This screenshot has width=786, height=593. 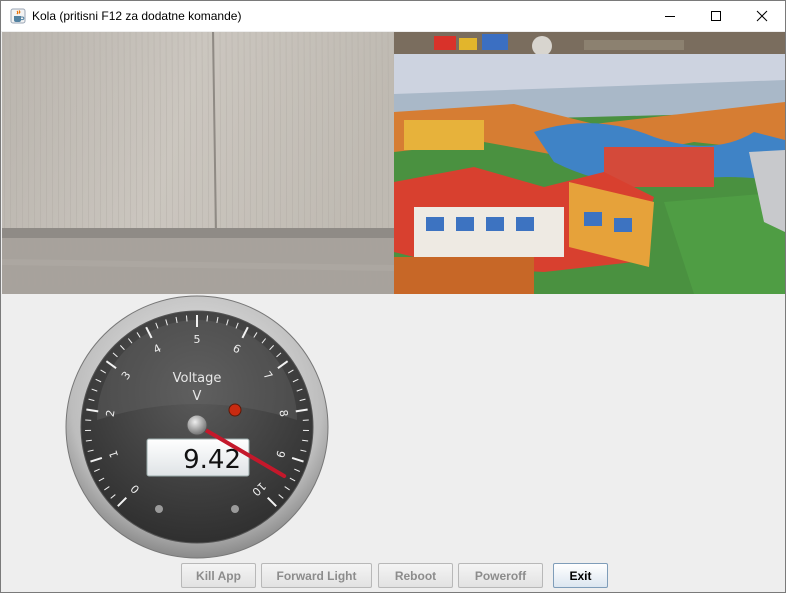 What do you see at coordinates (197, 396) in the screenshot?
I see `gauge-unit: V` at bounding box center [197, 396].